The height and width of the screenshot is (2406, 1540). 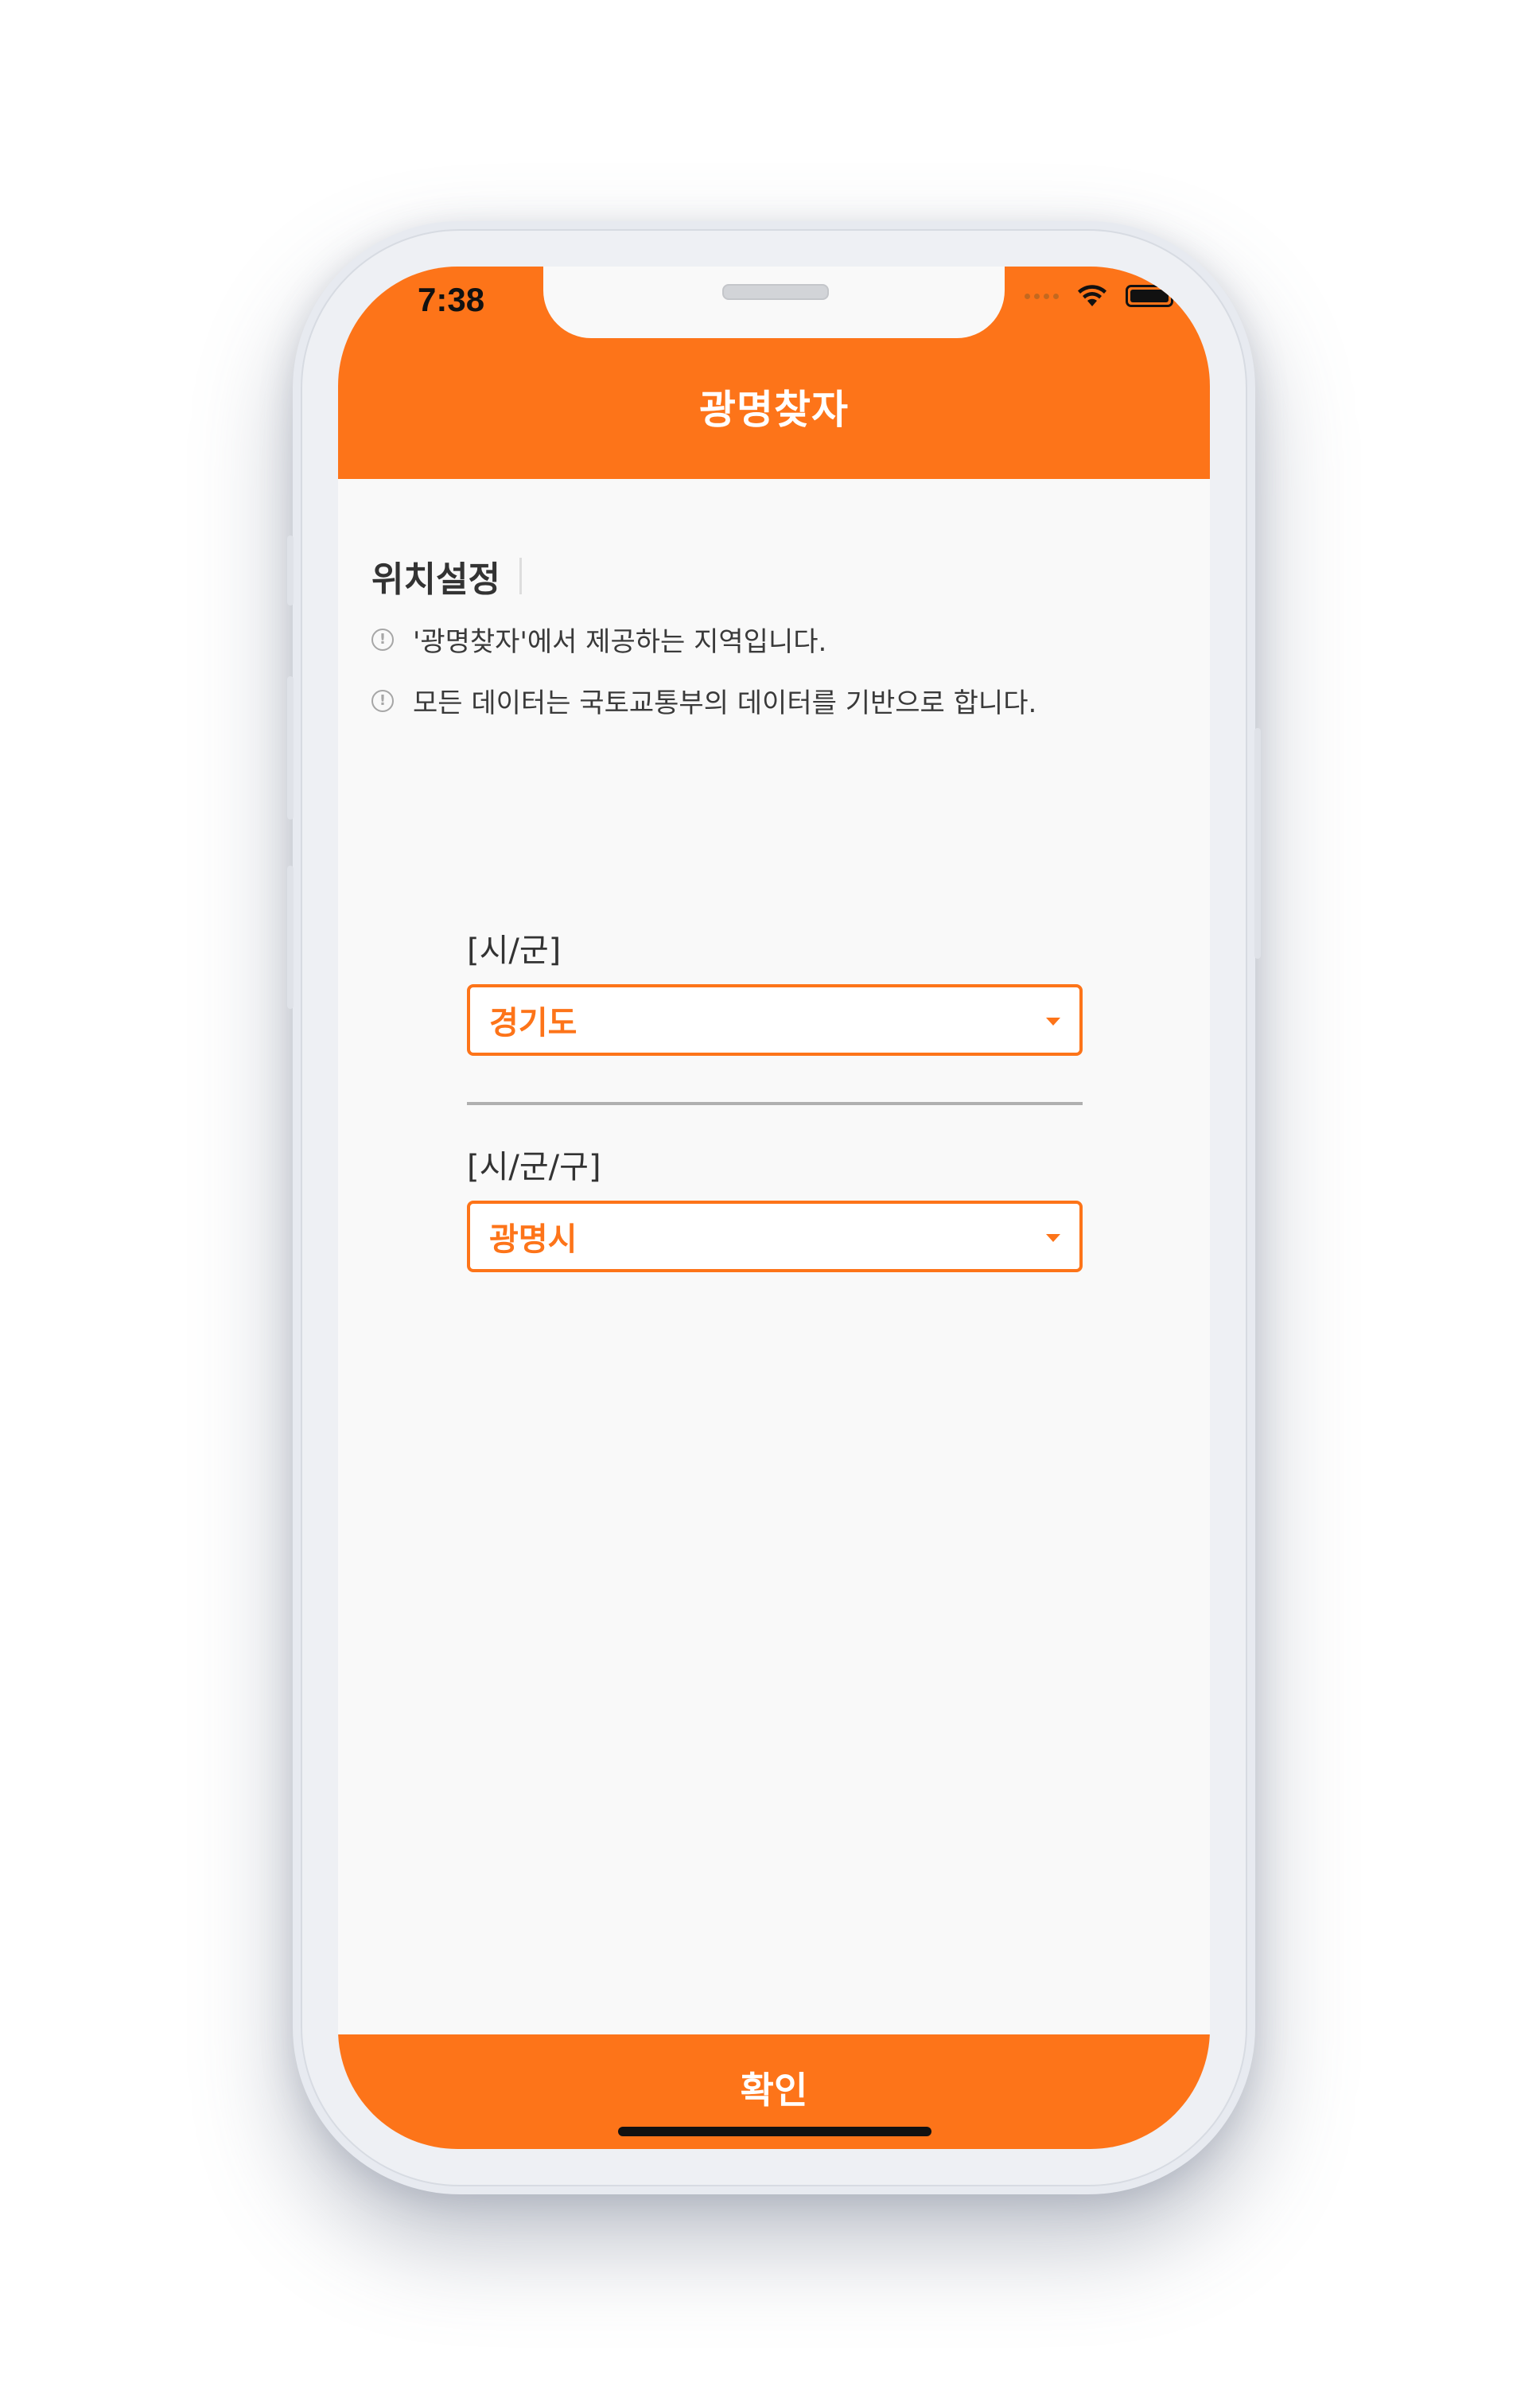 I want to click on city-select: 광명시, so click(x=775, y=1236).